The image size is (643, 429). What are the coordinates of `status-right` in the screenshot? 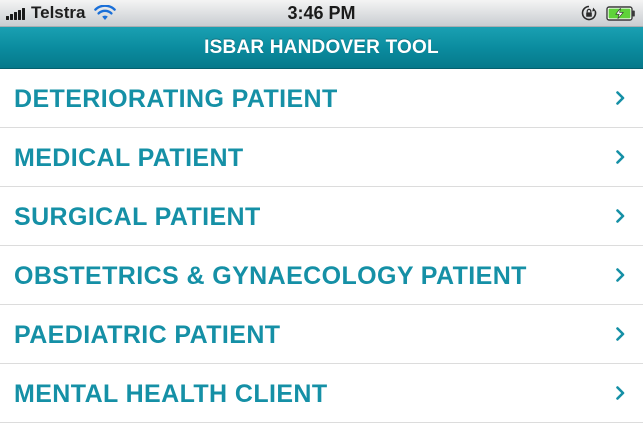 It's located at (608, 13).